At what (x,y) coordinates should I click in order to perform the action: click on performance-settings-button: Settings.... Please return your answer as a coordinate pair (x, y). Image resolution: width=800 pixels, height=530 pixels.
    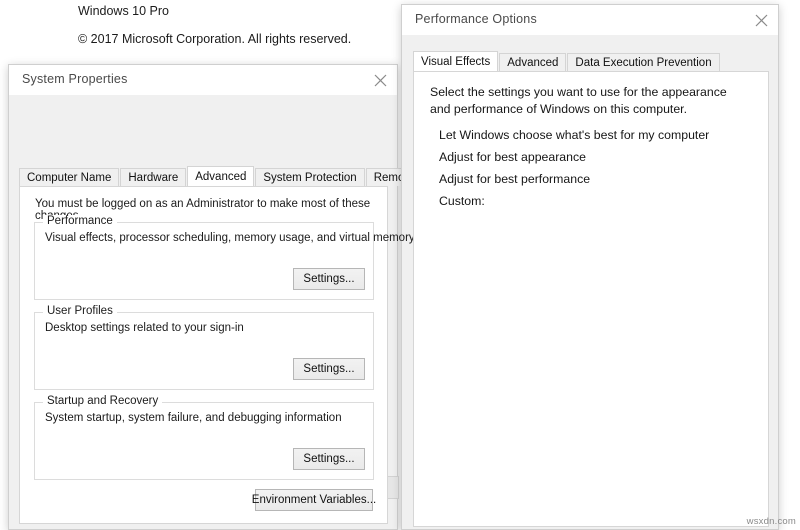
    Looking at the image, I should click on (329, 279).